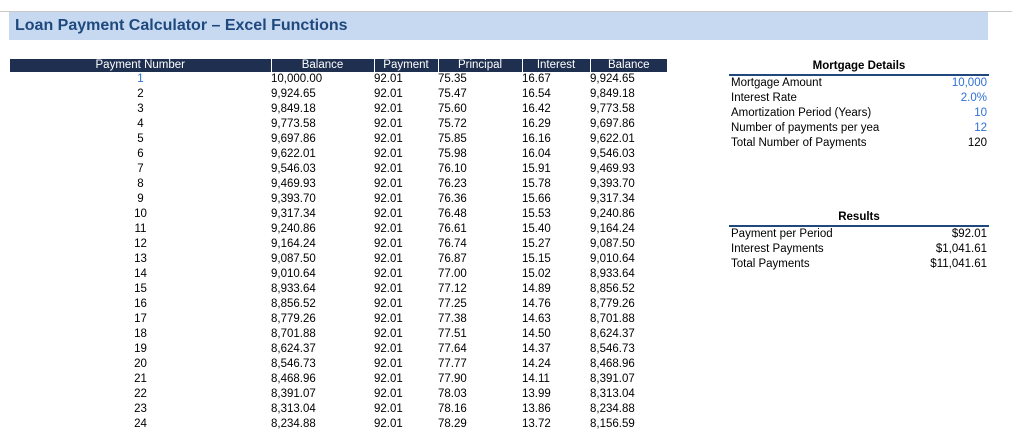 The image size is (1012, 441). What do you see at coordinates (140, 379) in the screenshot?
I see `payment-number-cell: 21` at bounding box center [140, 379].